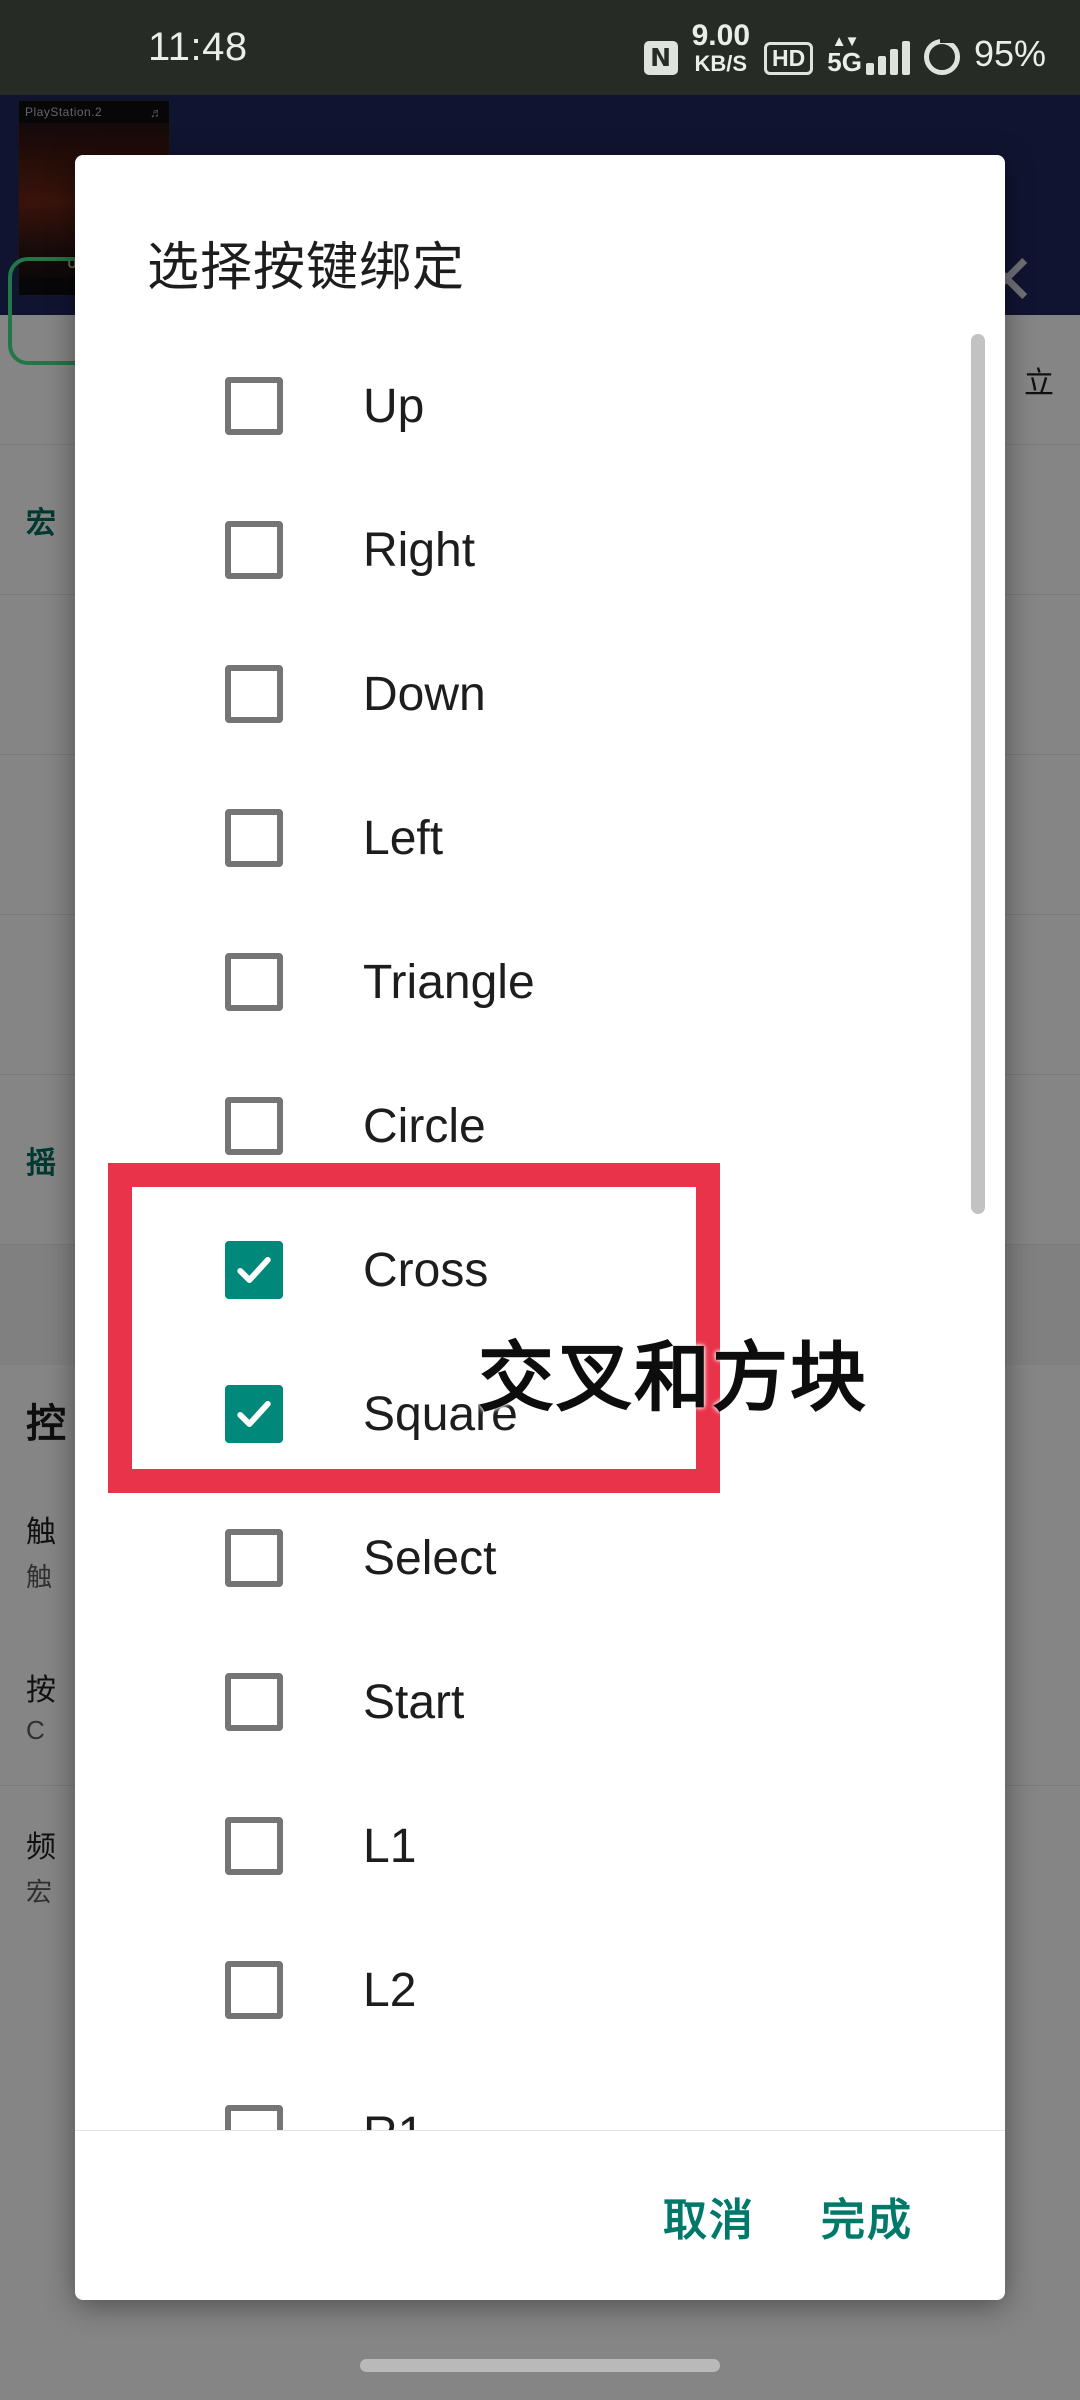  What do you see at coordinates (198, 47) in the screenshot?
I see `status-bar-clock: 11:48` at bounding box center [198, 47].